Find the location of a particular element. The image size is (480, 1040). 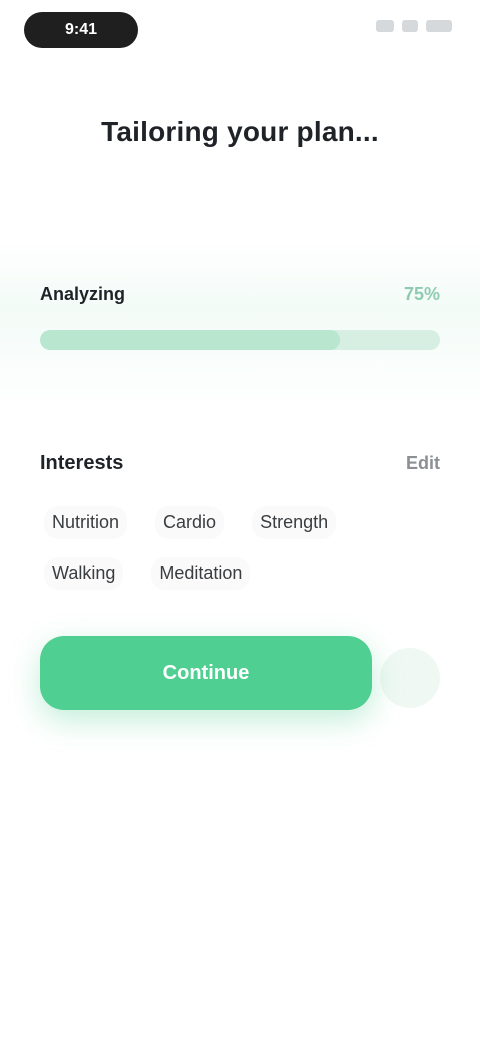

battery-icon is located at coordinates (439, 26).